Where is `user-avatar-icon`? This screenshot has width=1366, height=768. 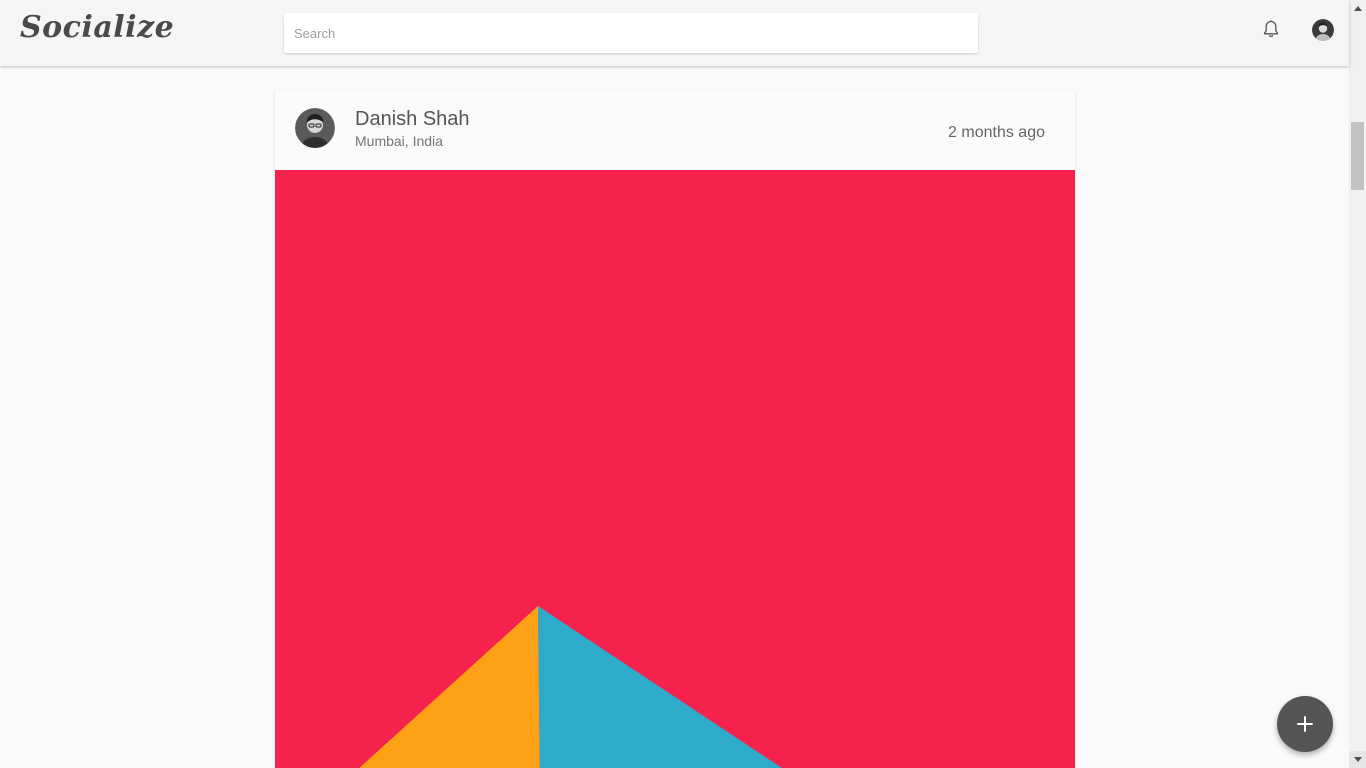 user-avatar-icon is located at coordinates (1323, 30).